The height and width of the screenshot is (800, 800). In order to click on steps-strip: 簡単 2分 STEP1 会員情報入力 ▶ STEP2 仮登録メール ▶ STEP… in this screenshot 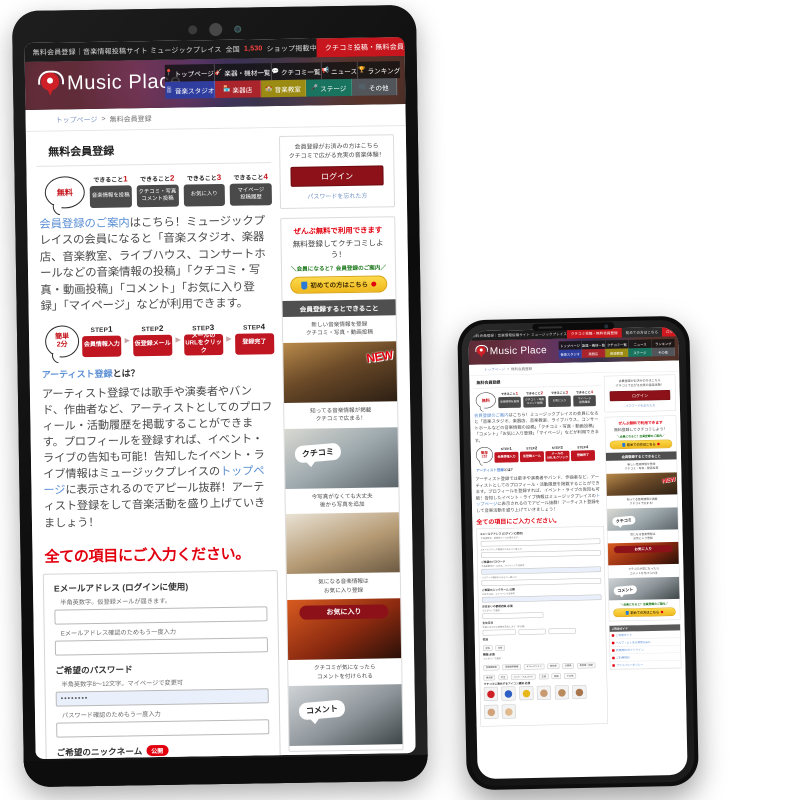, I will do `click(157, 340)`.